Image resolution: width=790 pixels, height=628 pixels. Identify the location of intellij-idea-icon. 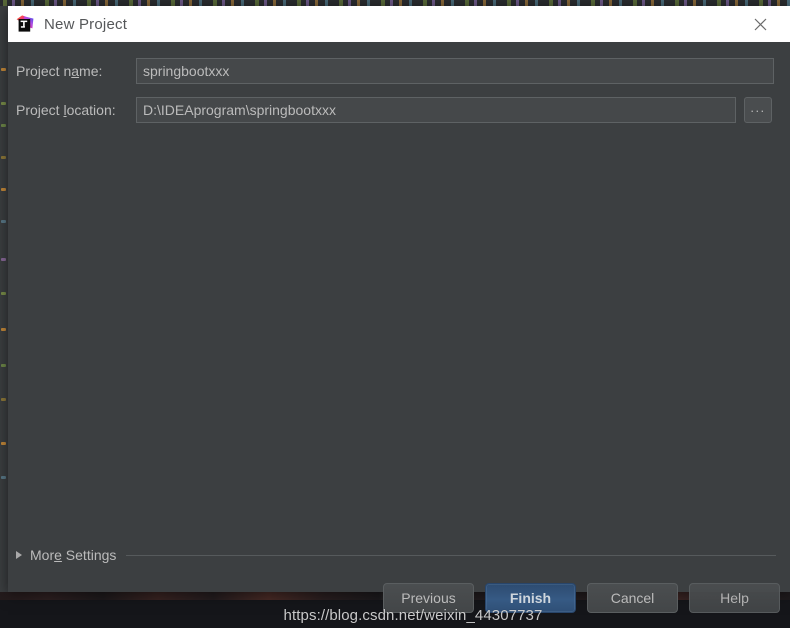
(25, 24).